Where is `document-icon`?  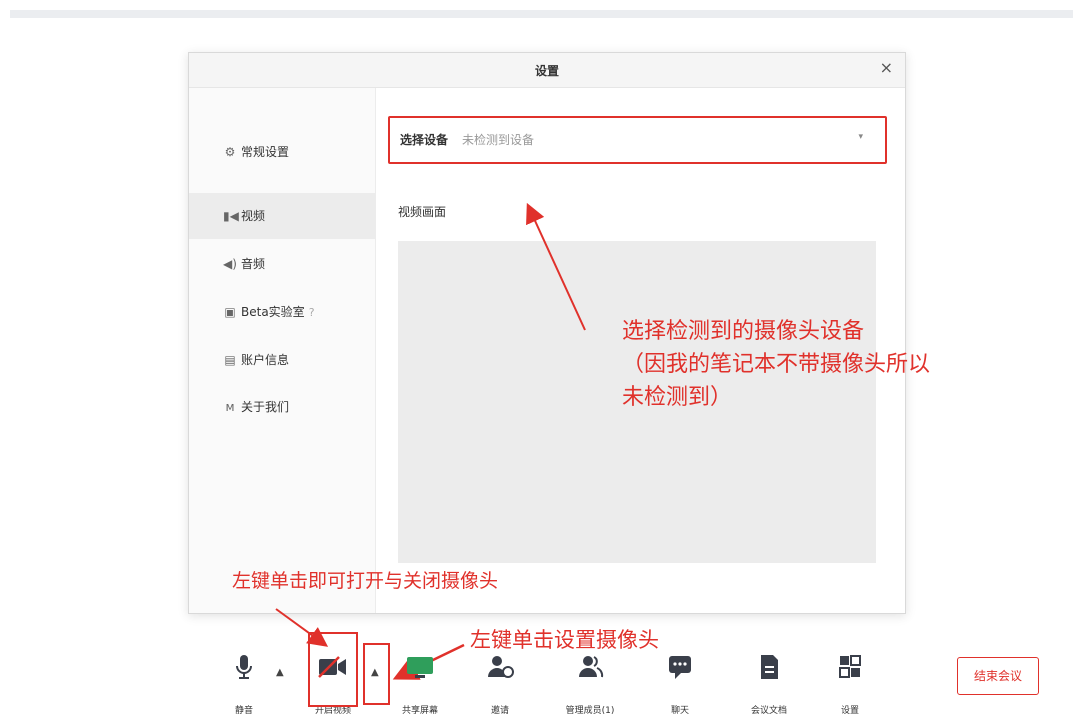 document-icon is located at coordinates (769, 670).